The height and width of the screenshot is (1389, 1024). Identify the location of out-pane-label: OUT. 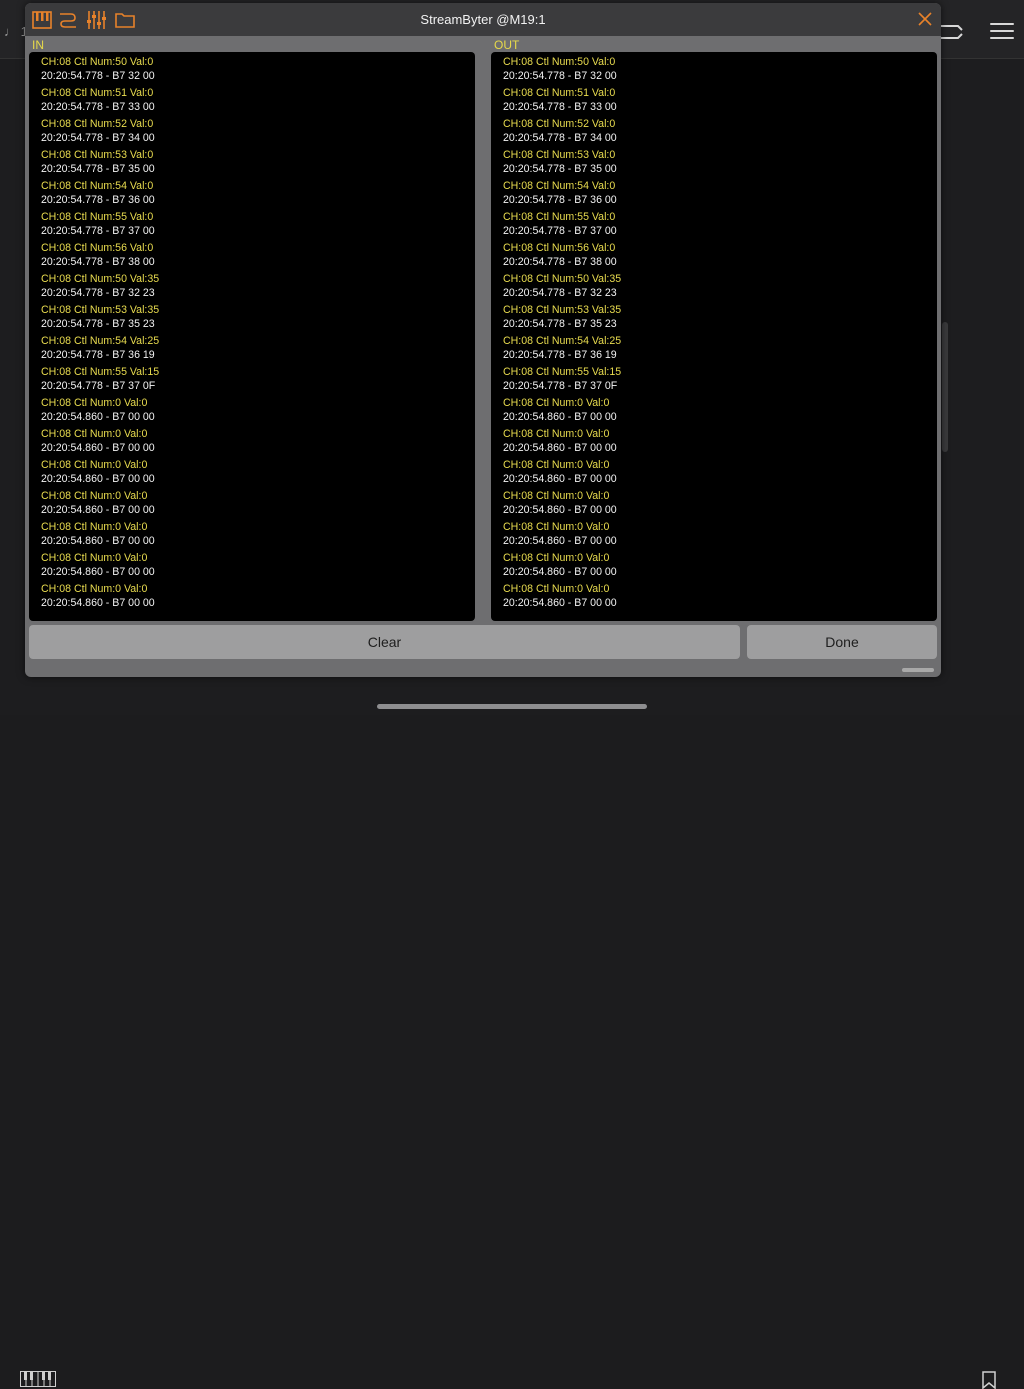
(507, 45).